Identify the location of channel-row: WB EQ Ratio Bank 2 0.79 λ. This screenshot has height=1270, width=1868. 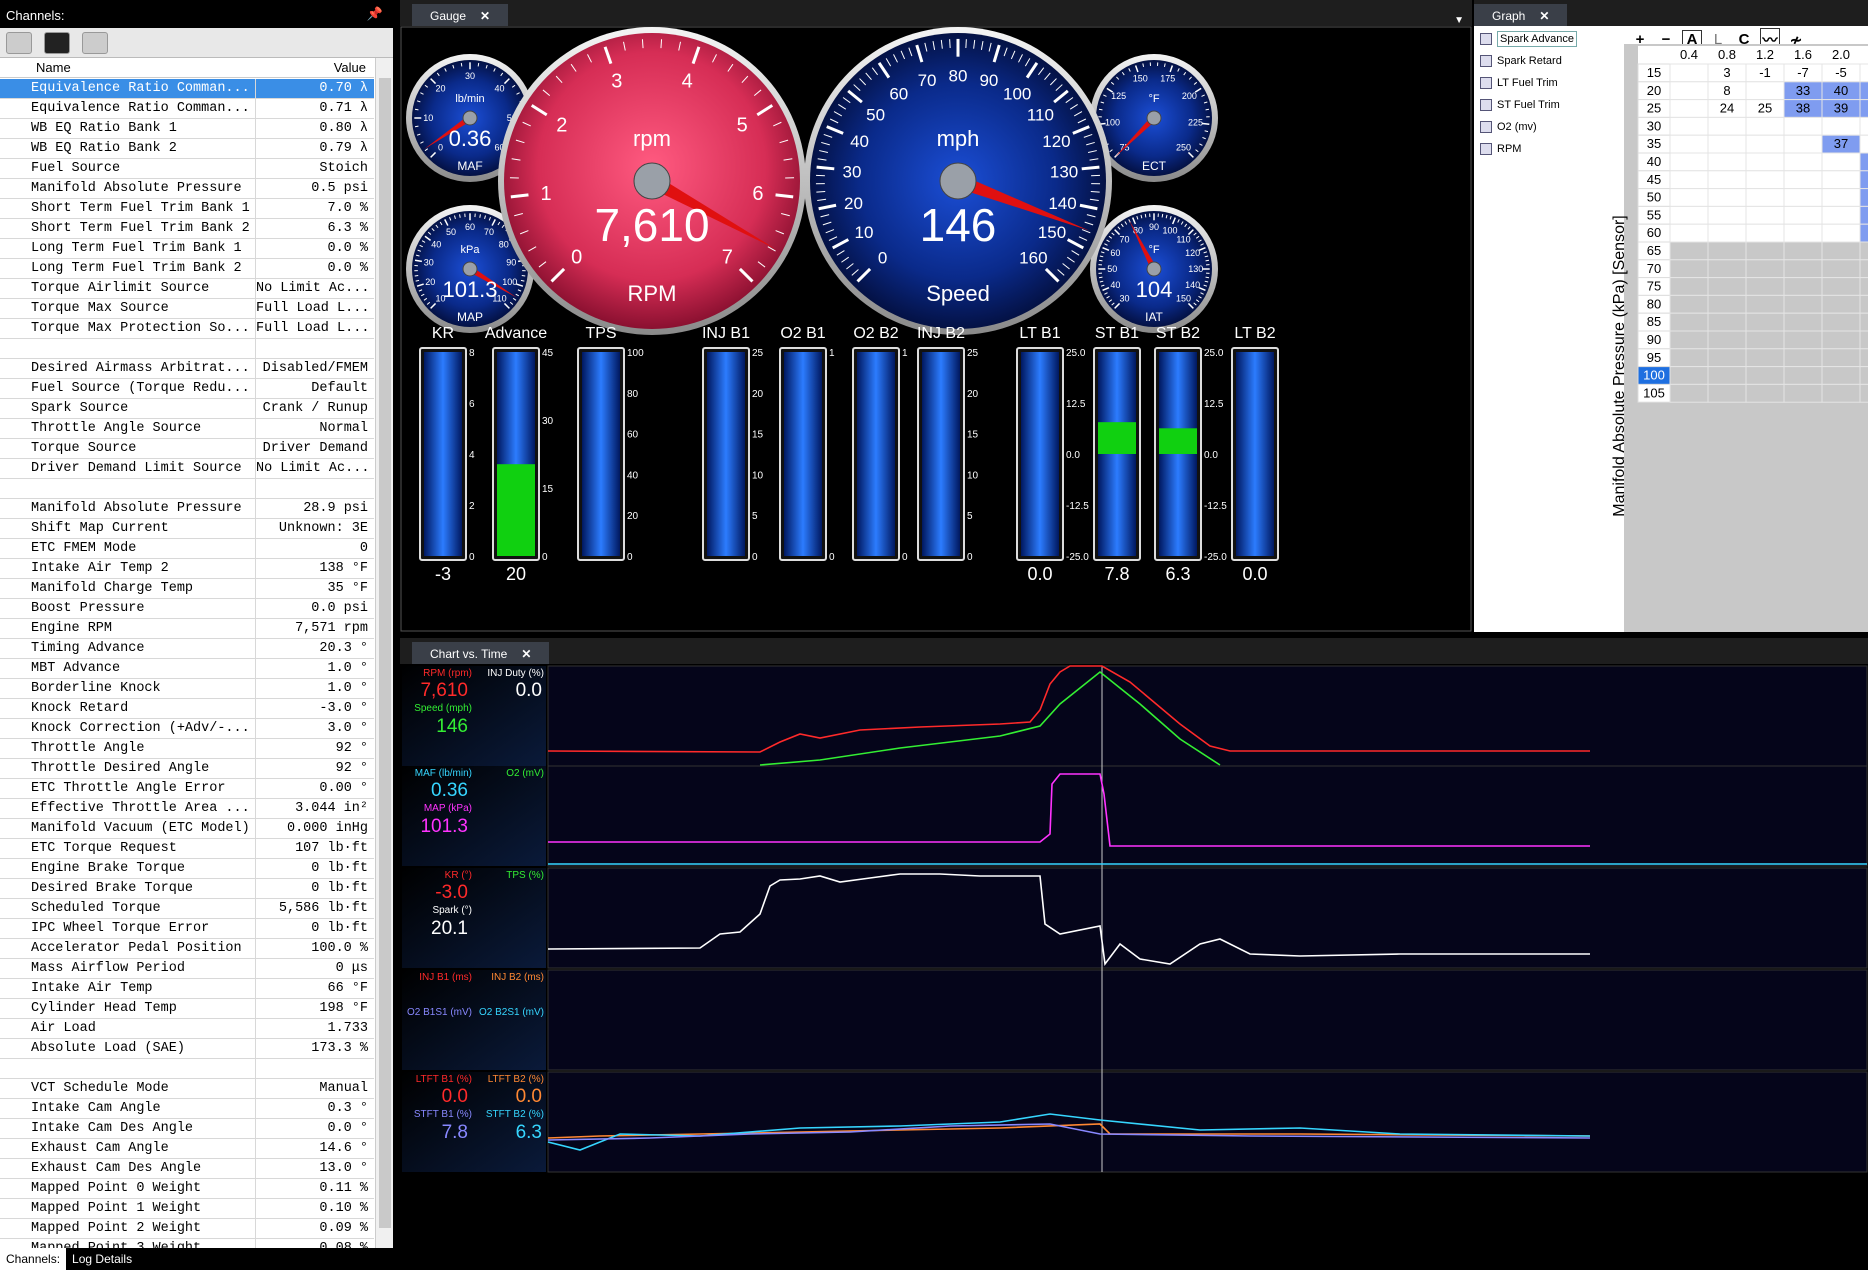
(187, 148).